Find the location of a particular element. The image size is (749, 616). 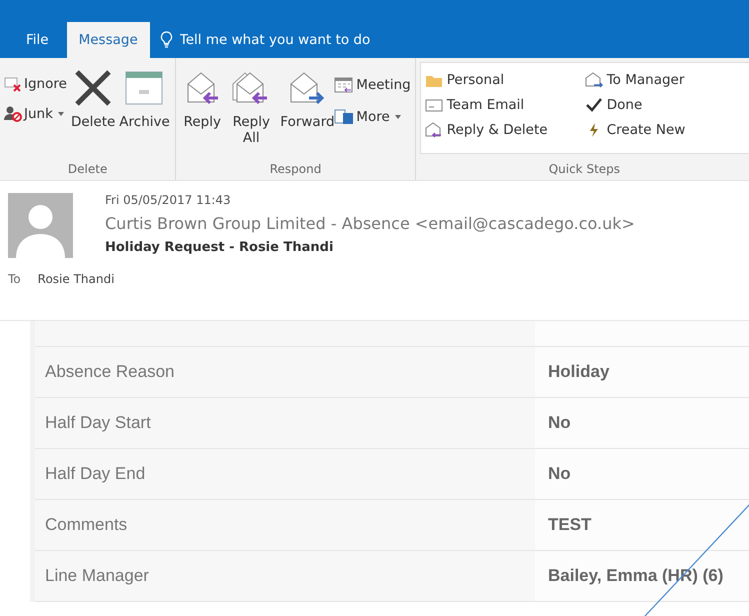

envelope-icon is located at coordinates (433, 104).